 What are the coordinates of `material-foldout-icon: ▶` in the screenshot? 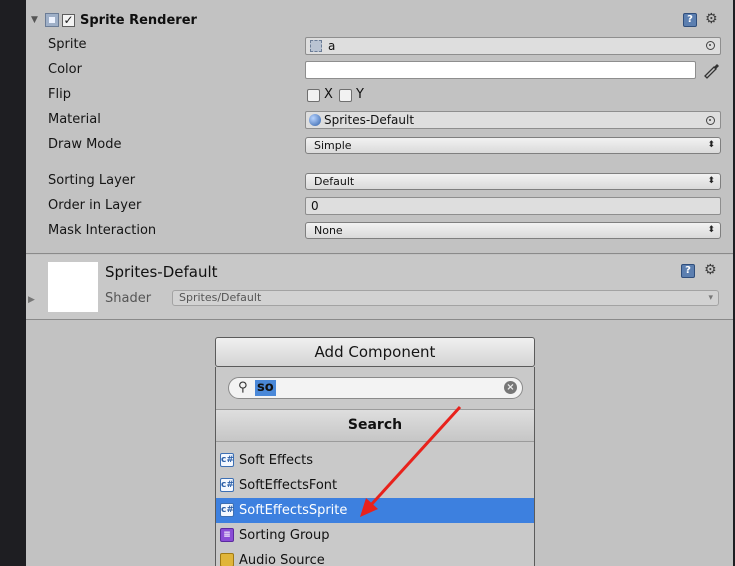 It's located at (31, 300).